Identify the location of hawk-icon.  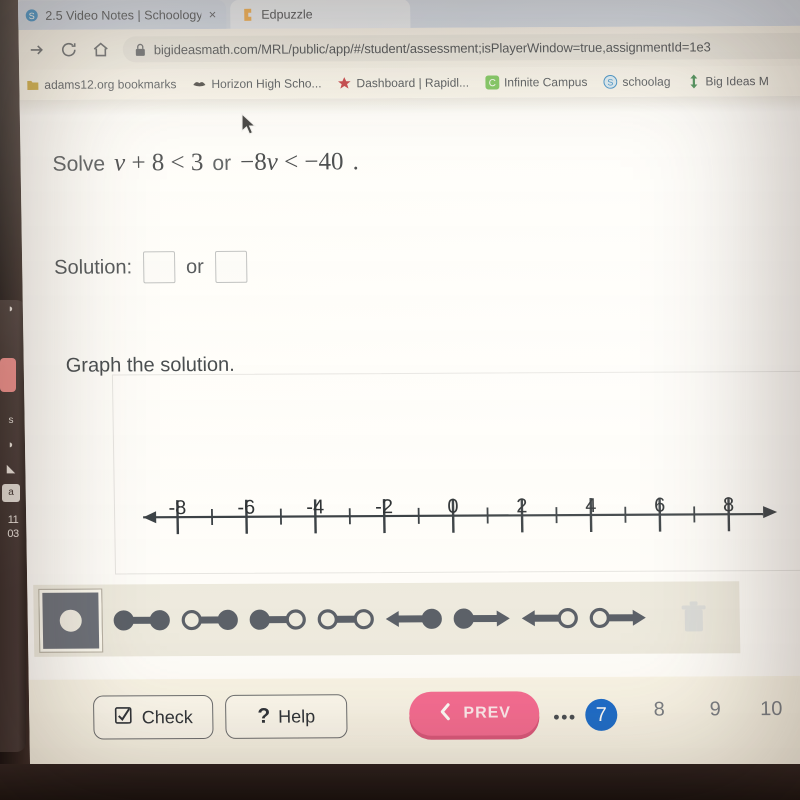
(199, 84).